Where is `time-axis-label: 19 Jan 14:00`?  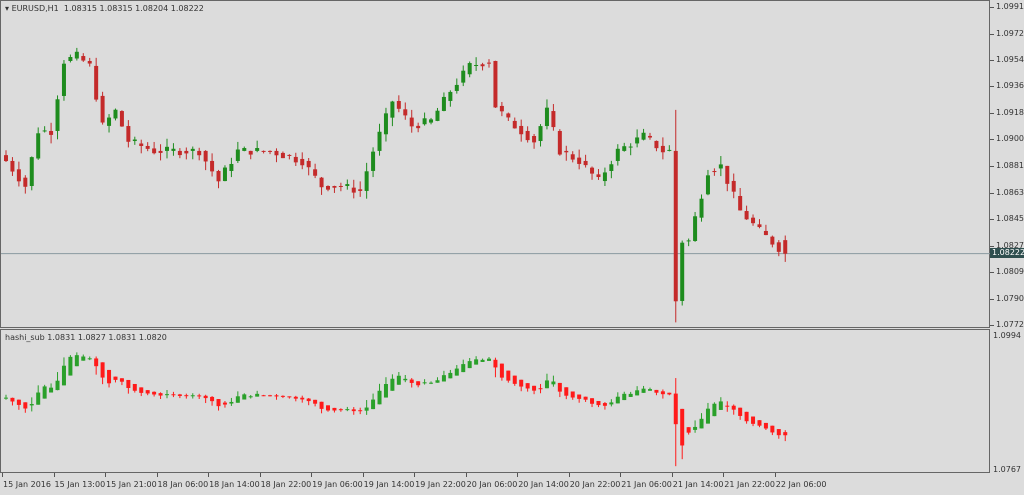 time-axis-label: 19 Jan 14:00 is located at coordinates (389, 484).